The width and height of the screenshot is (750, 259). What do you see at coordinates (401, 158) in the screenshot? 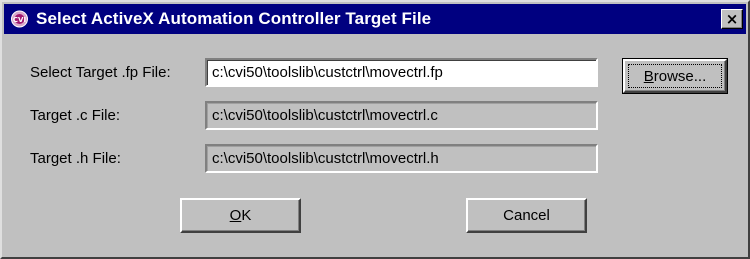
I see `h-file-field: c:\cvi50\toolslib\custctrl\movectrl.h` at bounding box center [401, 158].